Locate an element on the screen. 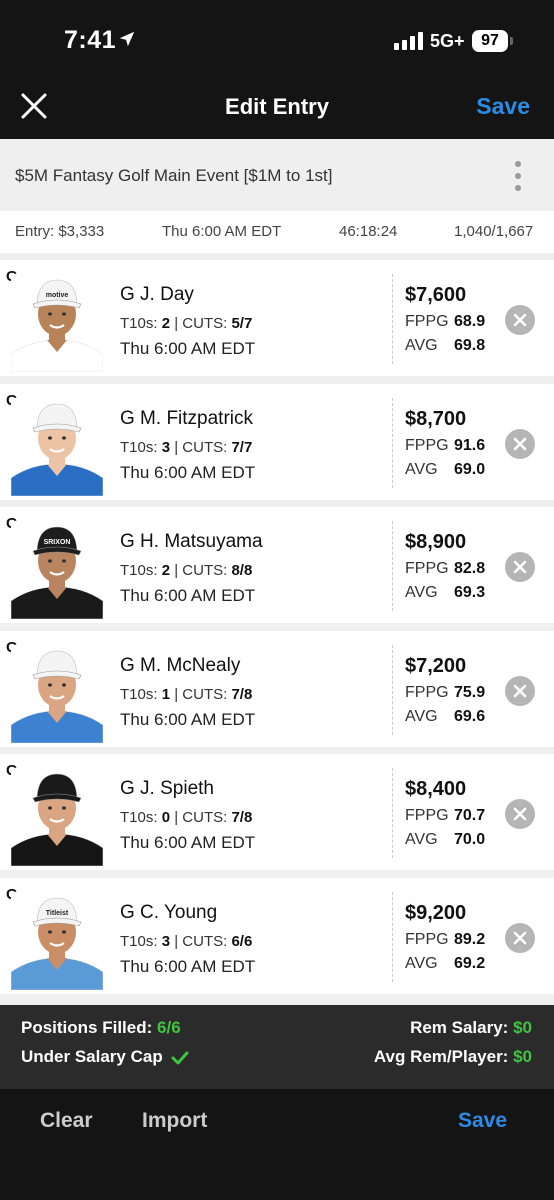 Image resolution: width=554 pixels, height=1200 pixels. avg-stat: AVG 69.6 is located at coordinates (445, 716).